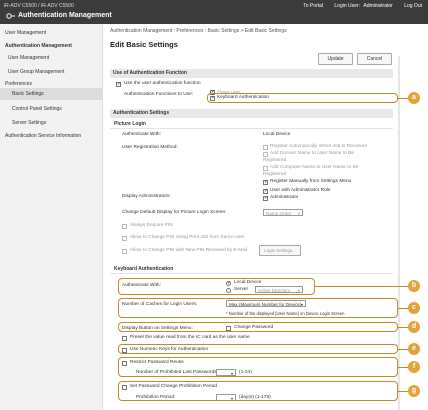 The width and height of the screenshot is (428, 410). What do you see at coordinates (414, 367) in the screenshot?
I see `callout-f: f` at bounding box center [414, 367].